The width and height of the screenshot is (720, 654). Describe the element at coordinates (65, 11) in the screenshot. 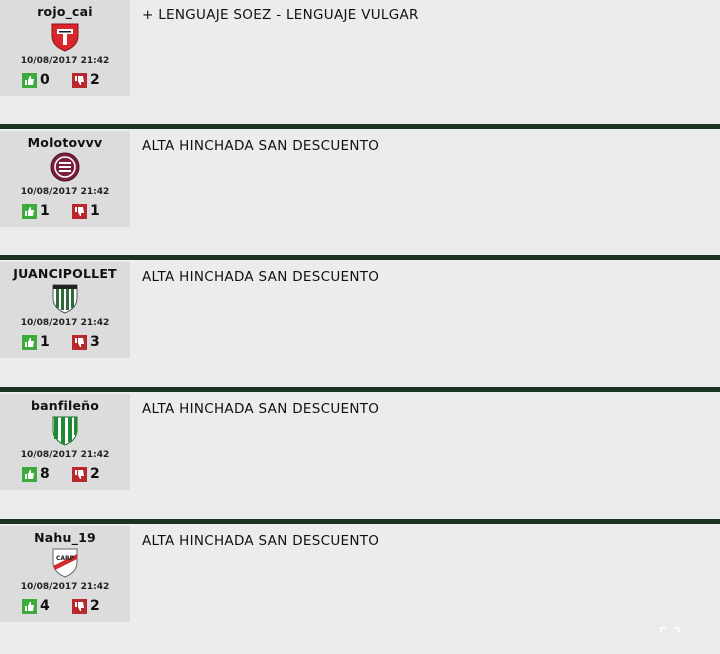

I see `username: rojo_cai` at that location.